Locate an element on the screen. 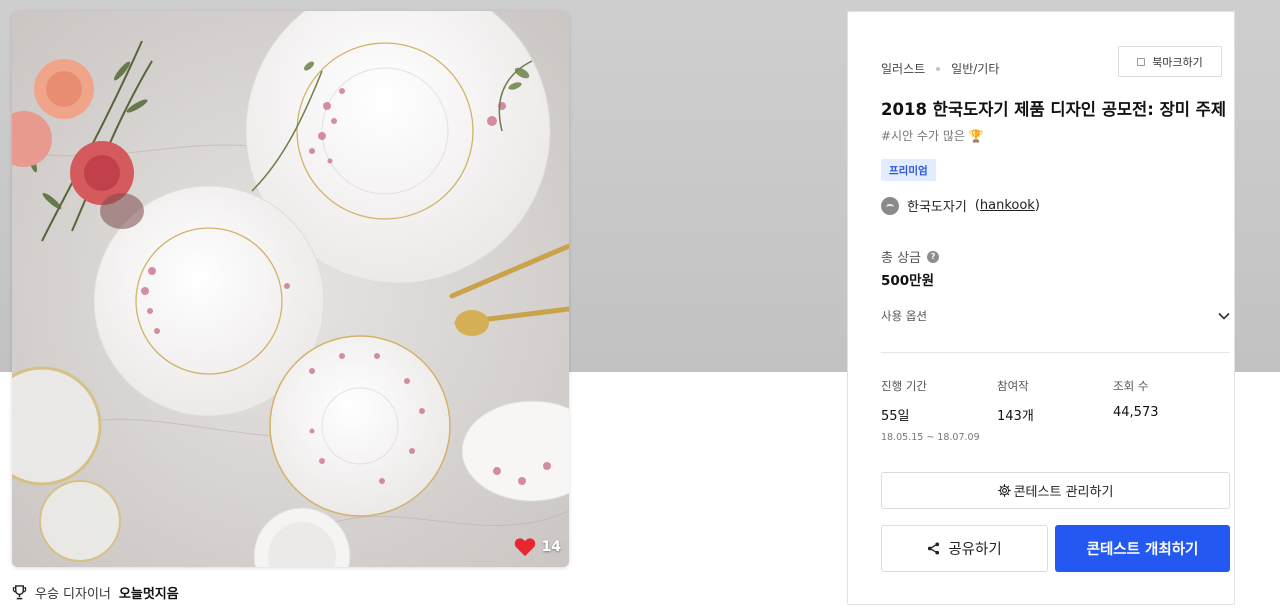  winner-prefix: 우승 디자이너 is located at coordinates (73, 594).